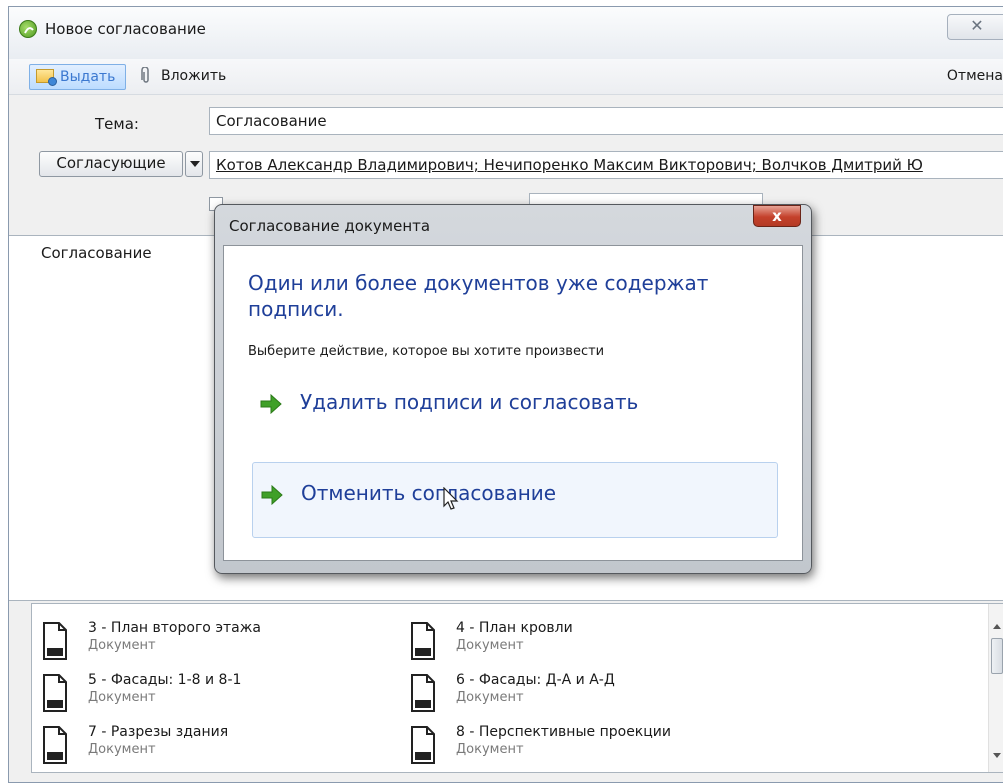 This screenshot has width=1003, height=783. What do you see at coordinates (560, 643) in the screenshot?
I see `document-item: 4 - План кровли Документ` at bounding box center [560, 643].